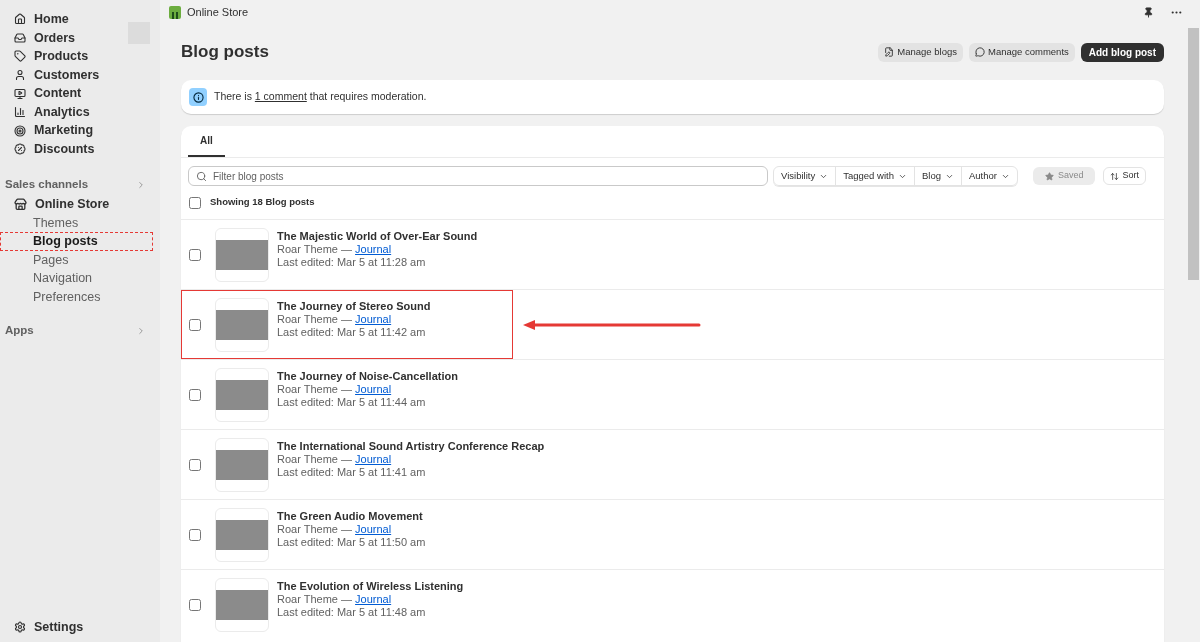  Describe the element at coordinates (874, 176) in the screenshot. I see `filter-dropdown: Tagged with` at that location.